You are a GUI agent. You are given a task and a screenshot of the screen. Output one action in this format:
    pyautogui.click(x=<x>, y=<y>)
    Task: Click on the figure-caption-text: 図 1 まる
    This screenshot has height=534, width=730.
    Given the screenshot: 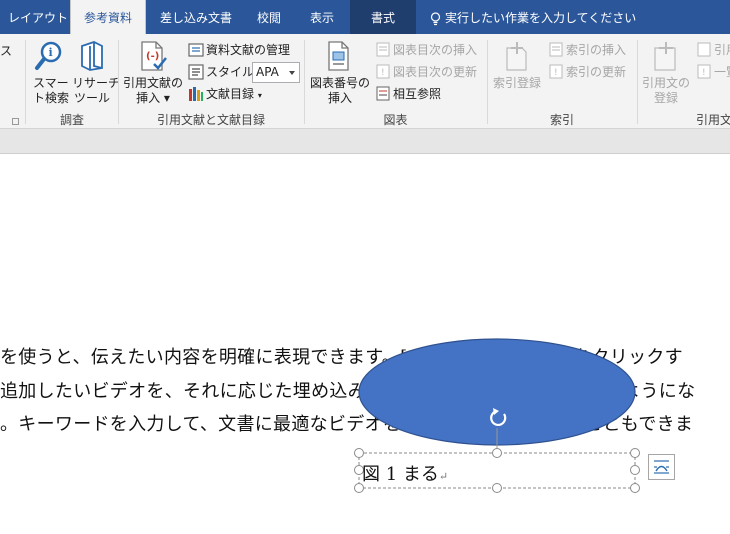 What is the action you would take?
    pyautogui.click(x=400, y=474)
    